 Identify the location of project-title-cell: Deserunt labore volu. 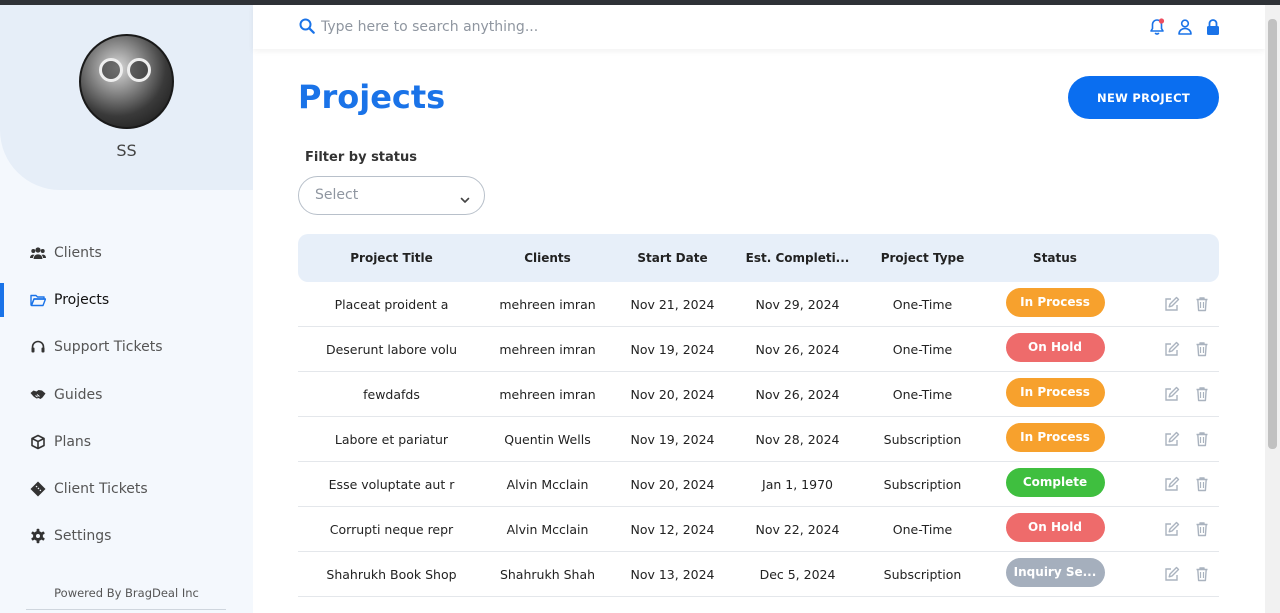
(391, 349).